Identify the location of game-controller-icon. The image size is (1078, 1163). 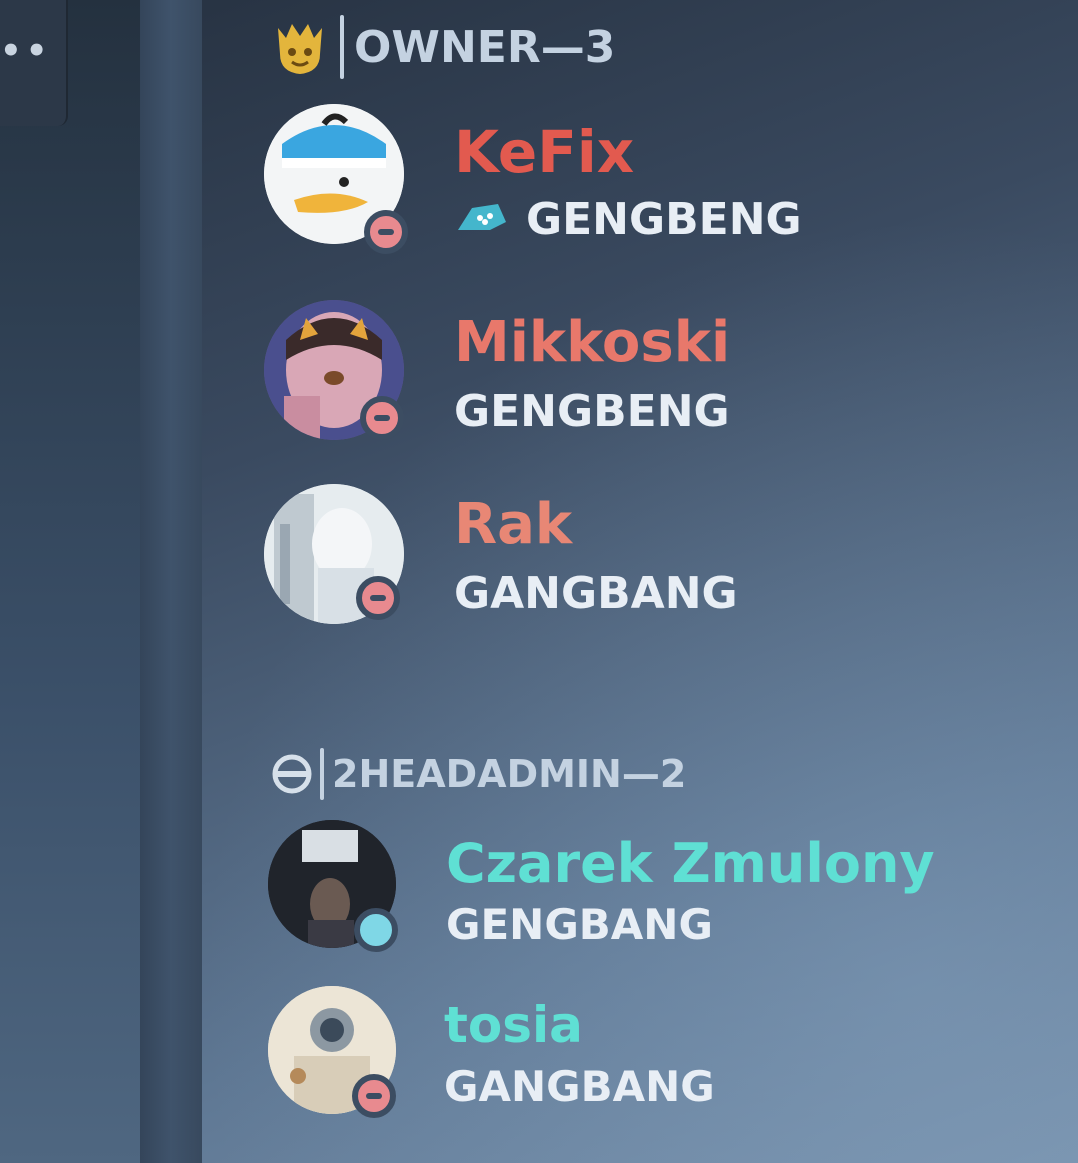
(482, 219).